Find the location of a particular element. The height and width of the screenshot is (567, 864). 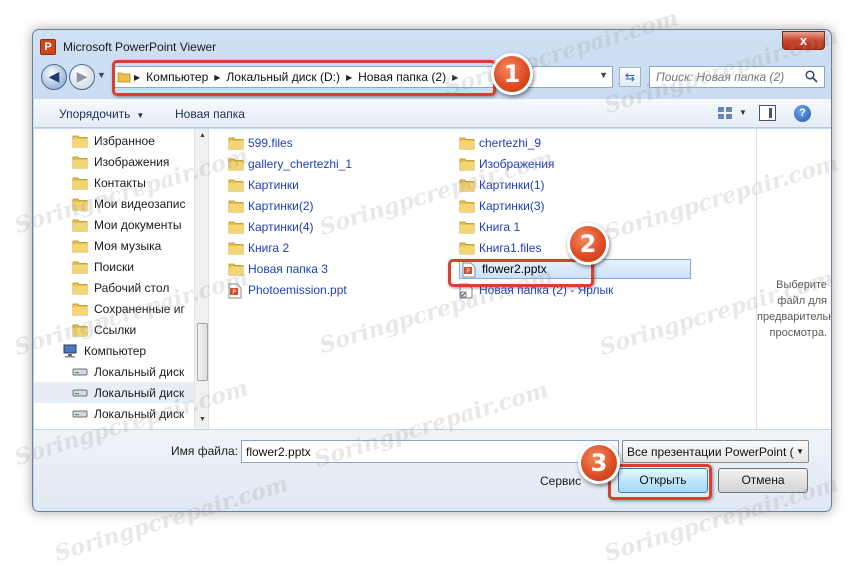

file-item: Картинки is located at coordinates (263, 185).